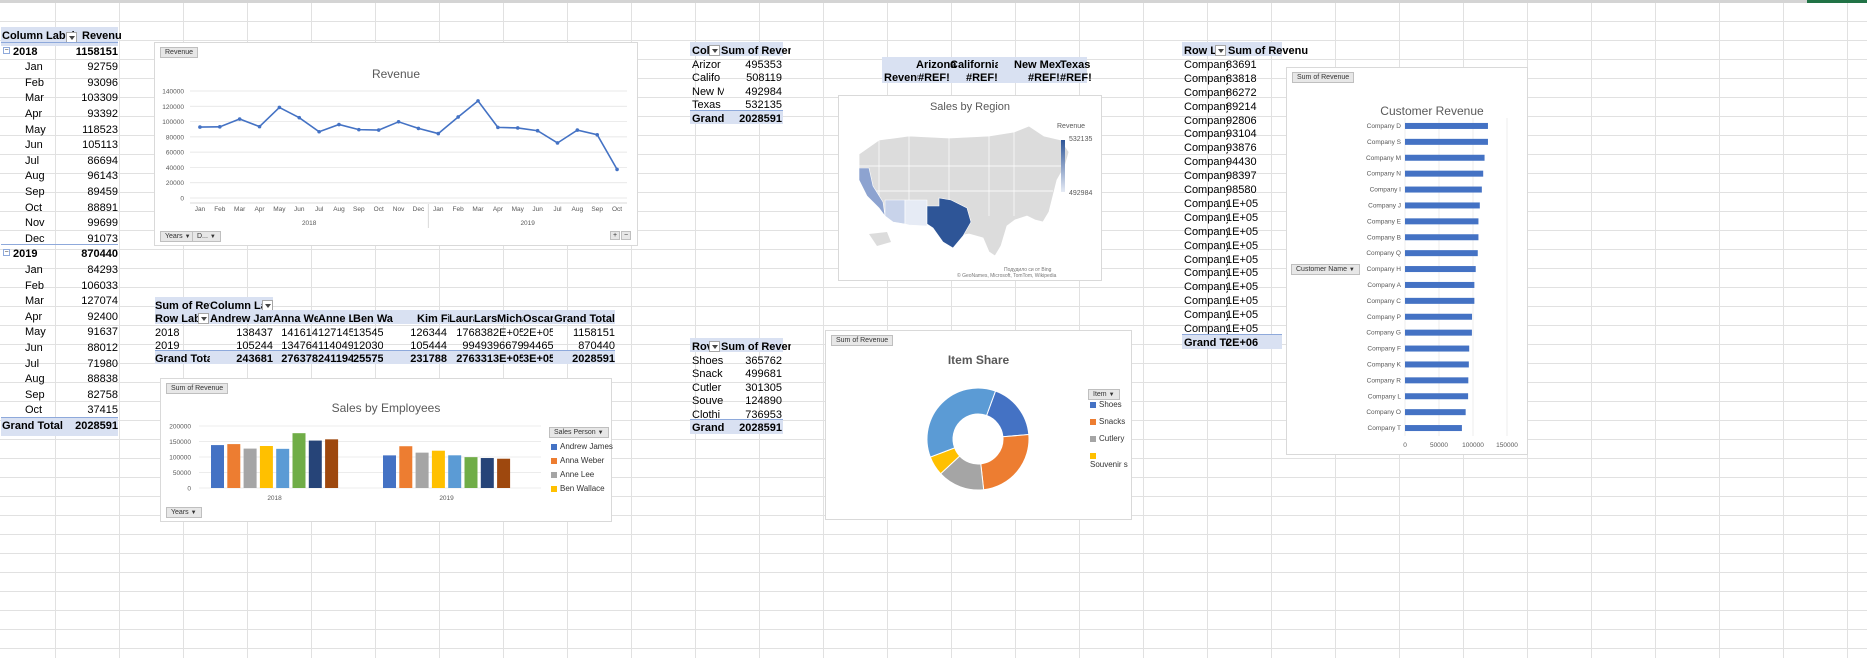 The height and width of the screenshot is (658, 1867). I want to click on x-category-label: 2019, so click(446, 498).